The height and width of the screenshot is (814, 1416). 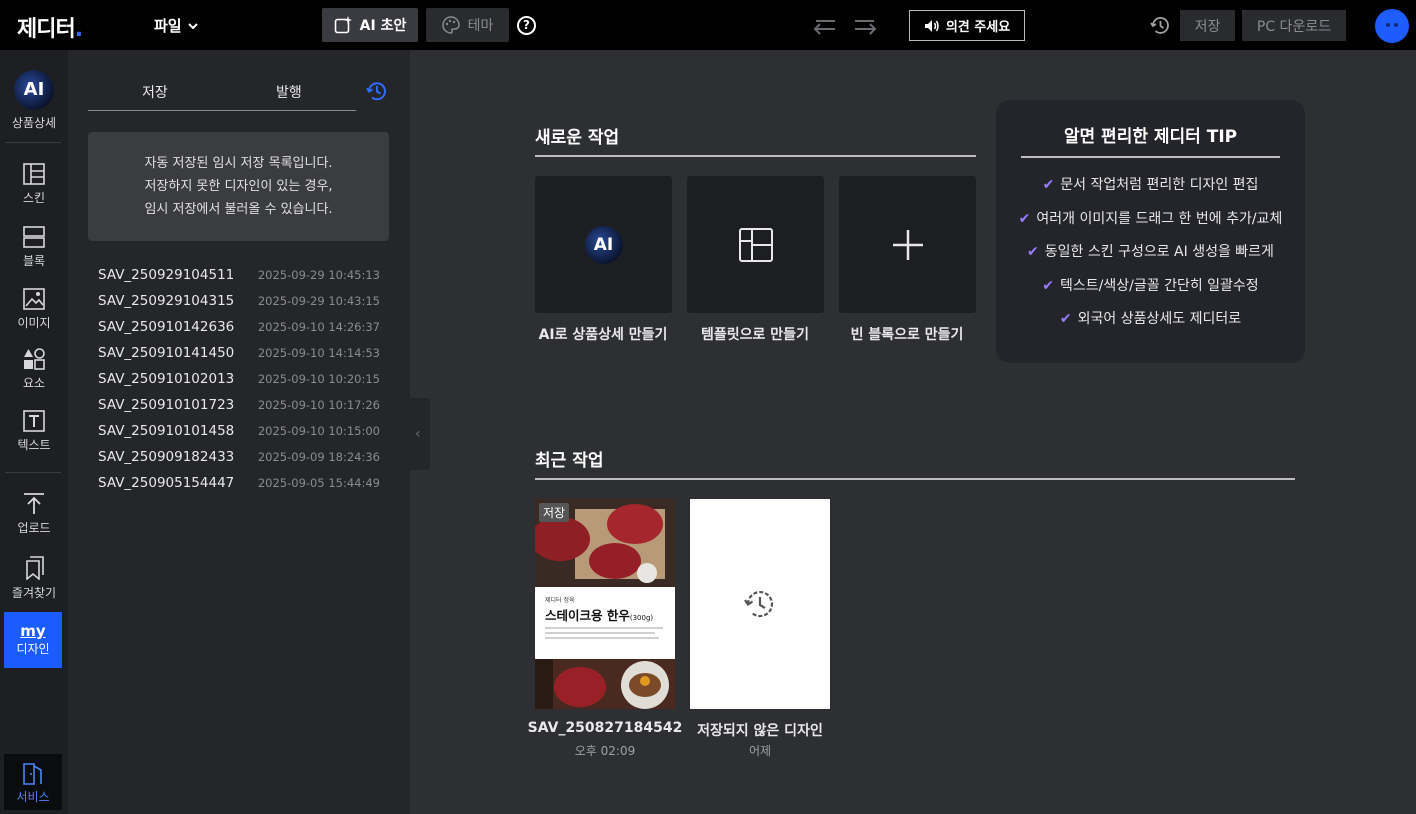 What do you see at coordinates (318, 431) in the screenshot?
I see `file-date: 2025-09-10 10:15:00` at bounding box center [318, 431].